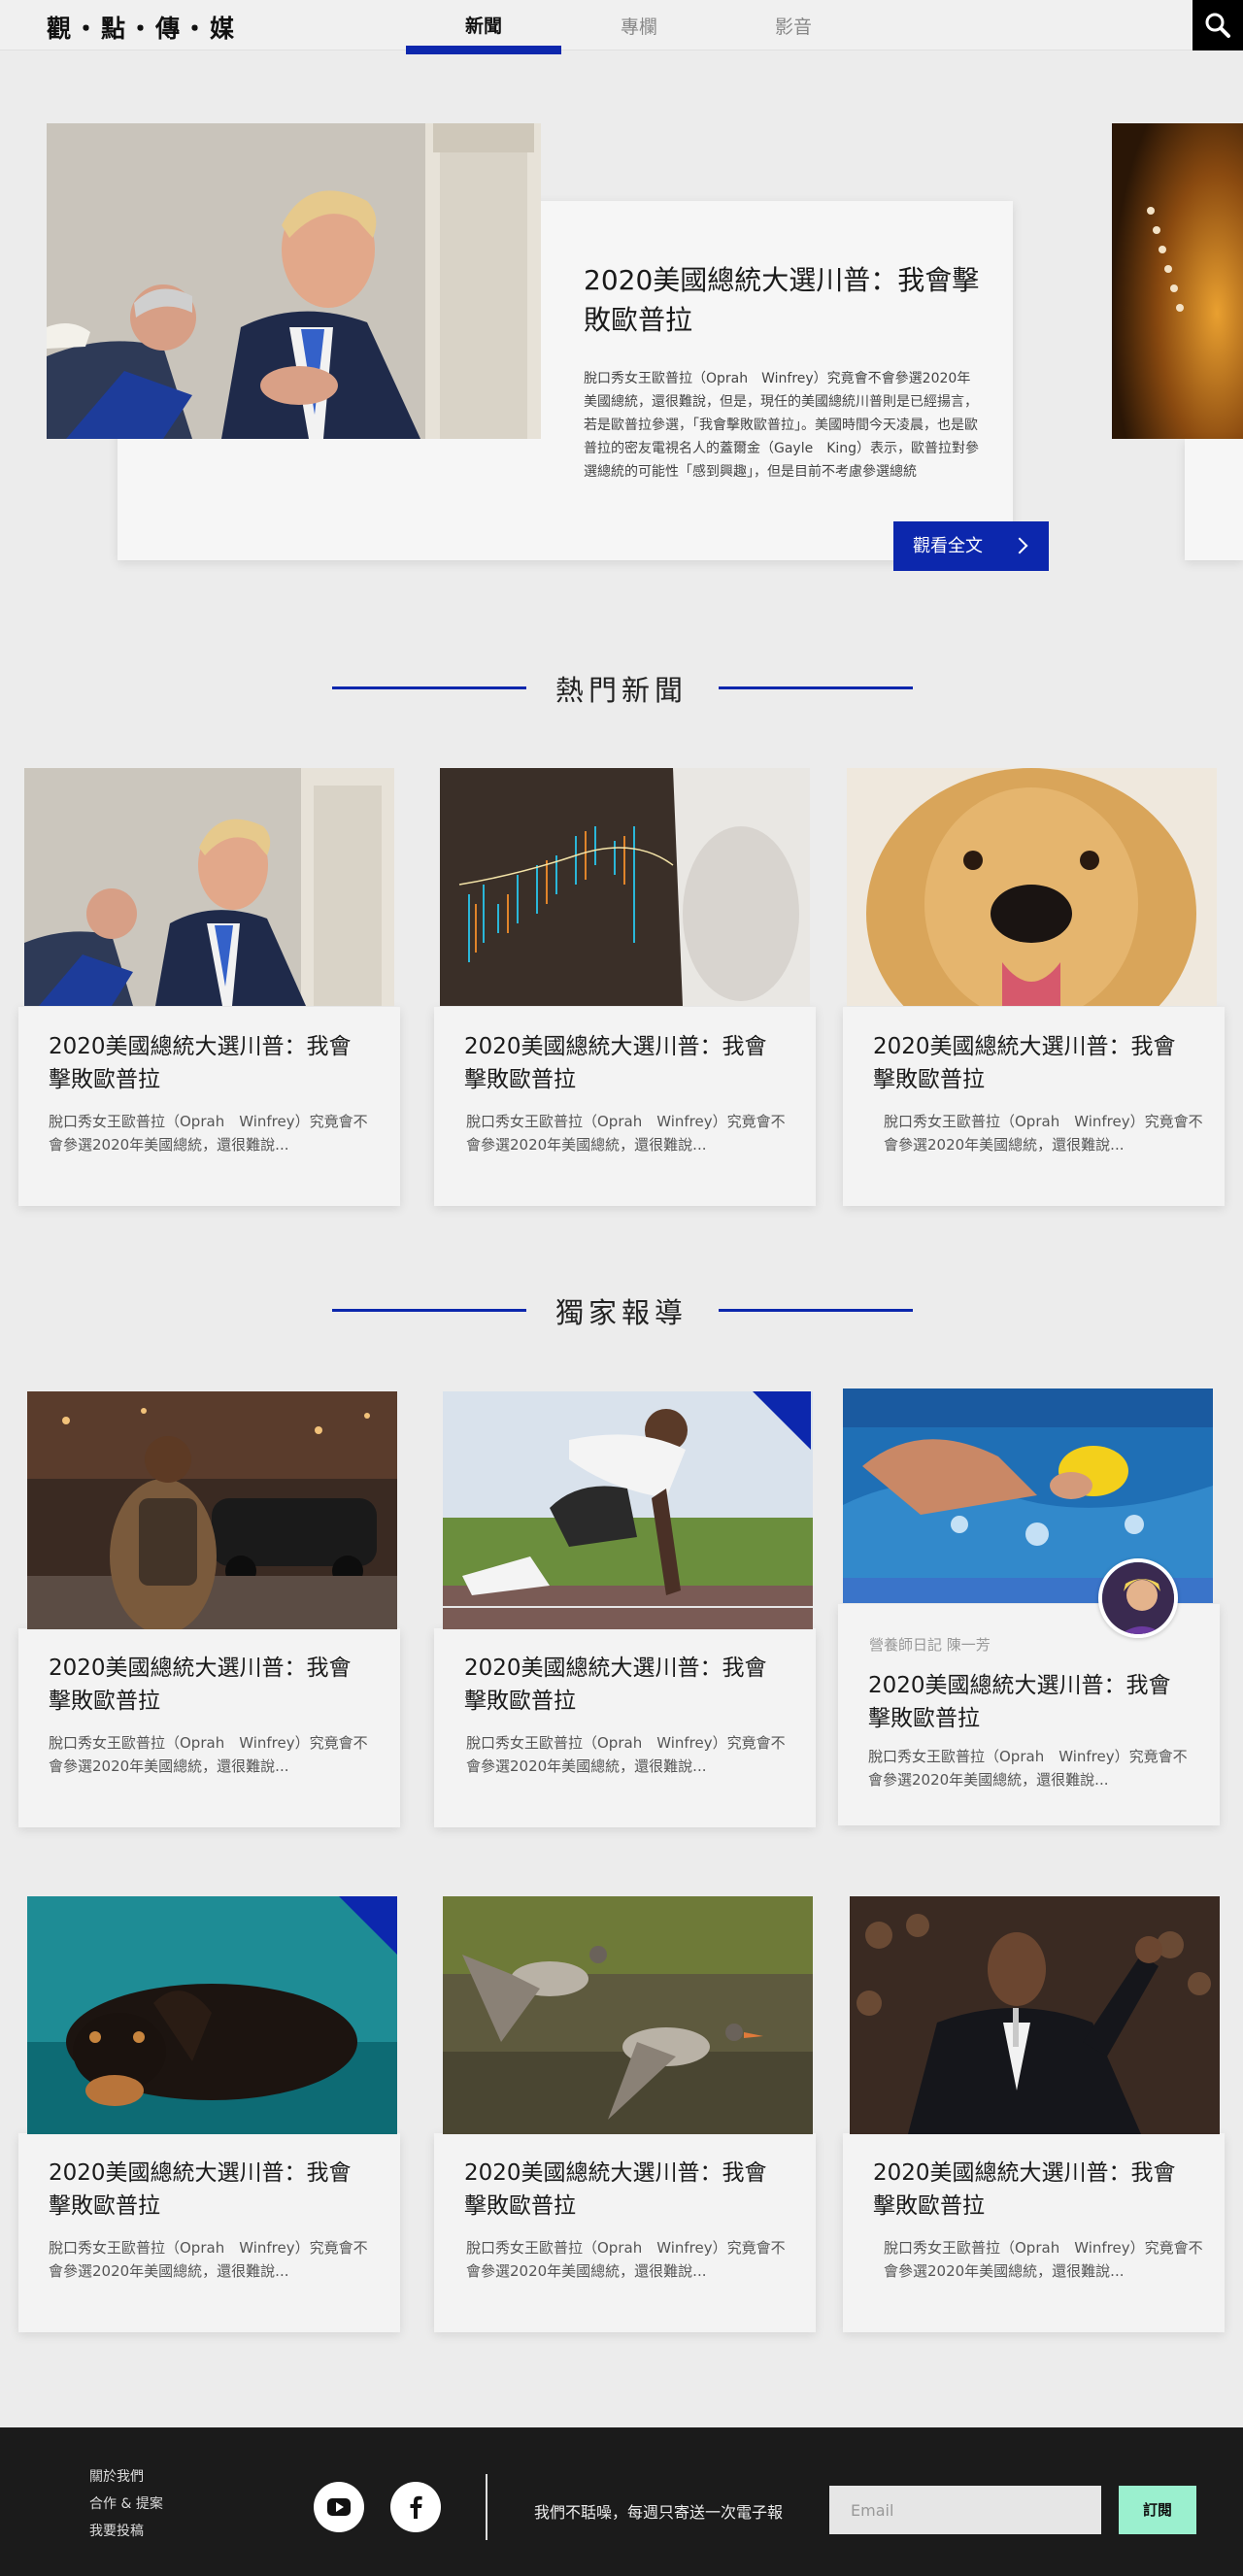 The image size is (1243, 2576). I want to click on tab-news: 新聞, so click(483, 27).